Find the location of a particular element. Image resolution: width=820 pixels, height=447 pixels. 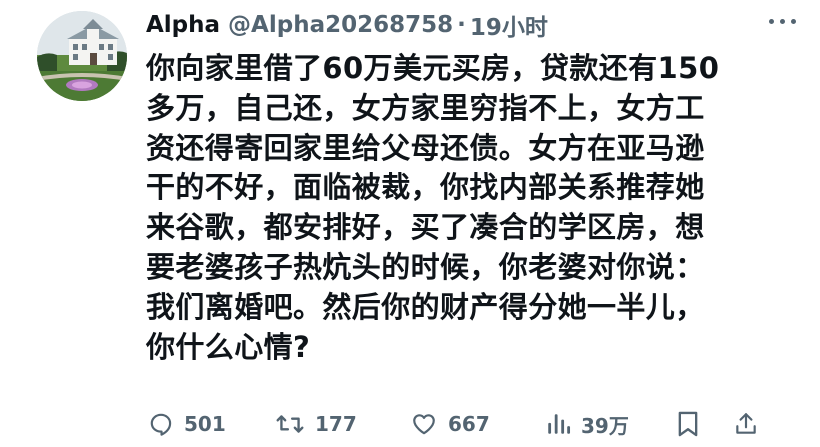

tweet-text-line: 干的不好，面临被裁，你找内部关系推荐她 is located at coordinates (425, 187).